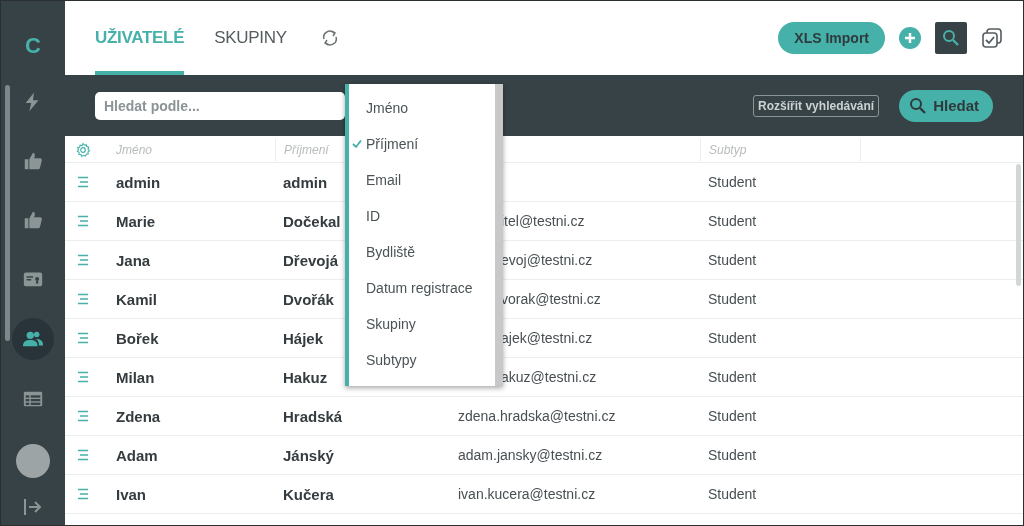 The height and width of the screenshot is (526, 1024). I want to click on menu-item: Skupiny, so click(414, 324).